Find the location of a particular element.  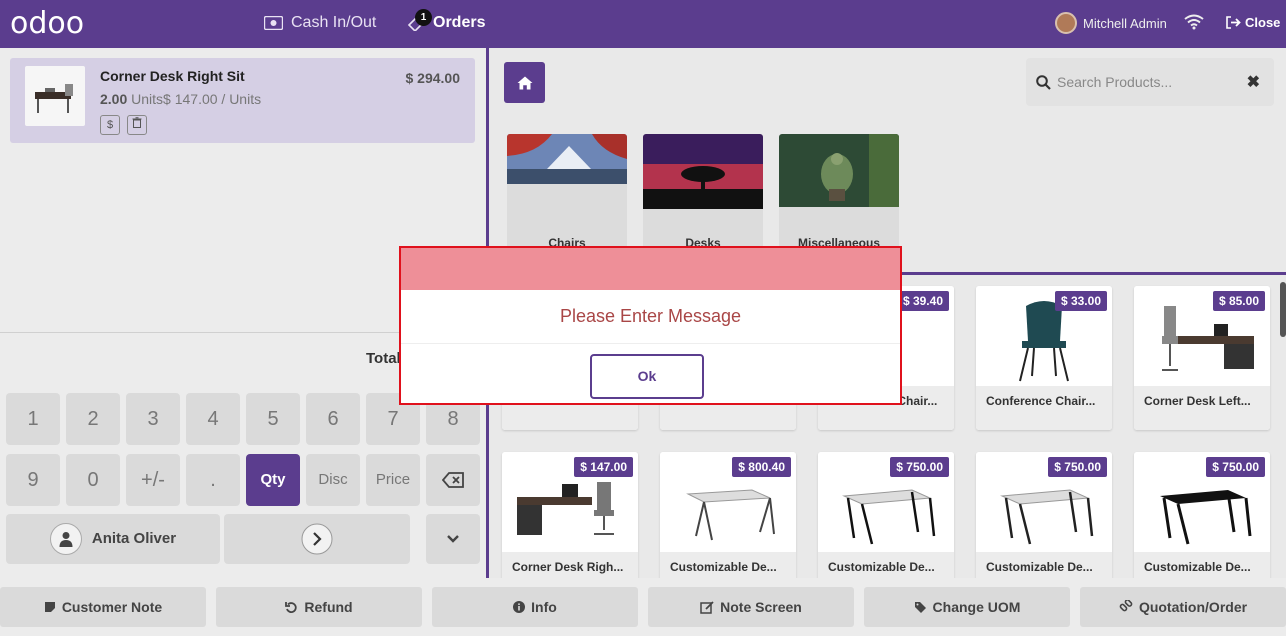

product-price: $ 33.00 is located at coordinates (1080, 301).